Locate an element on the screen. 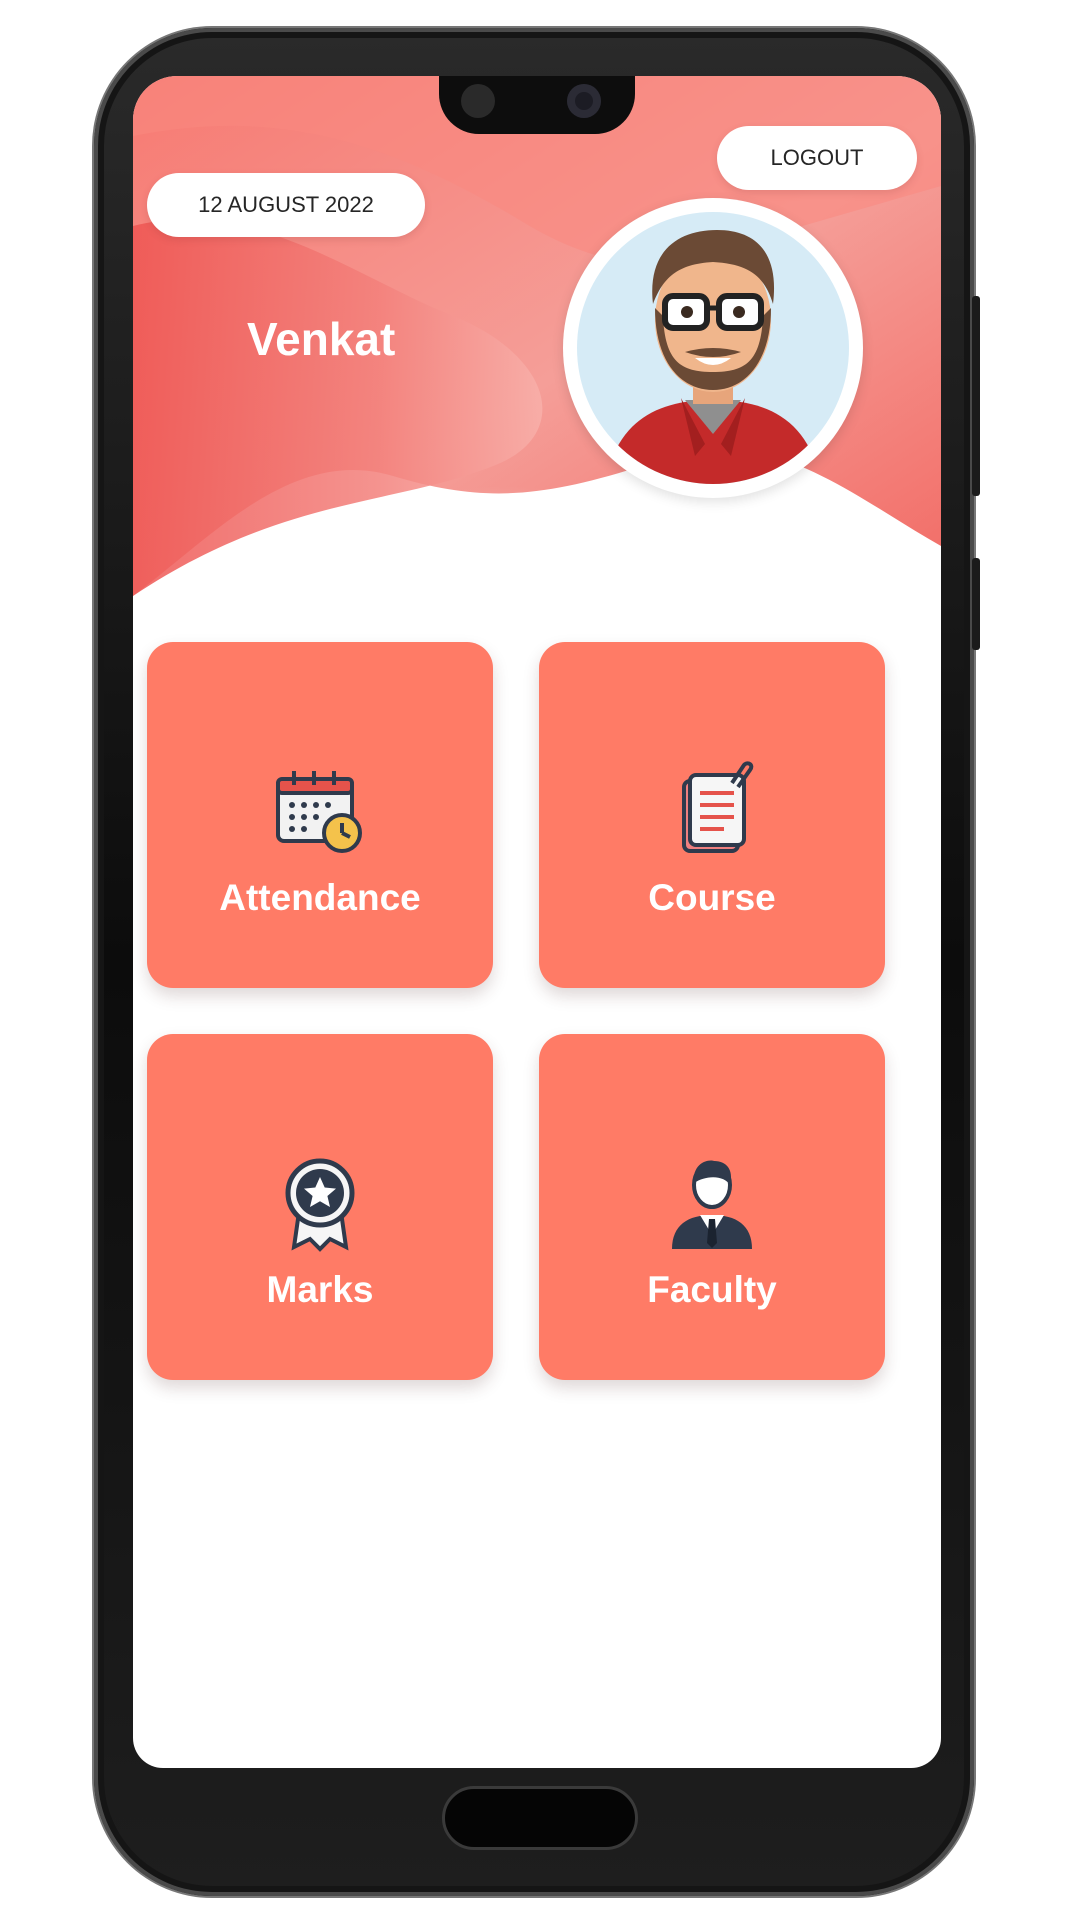 The width and height of the screenshot is (1080, 1920). date-text: 12 AUGUST 2022 is located at coordinates (286, 204).